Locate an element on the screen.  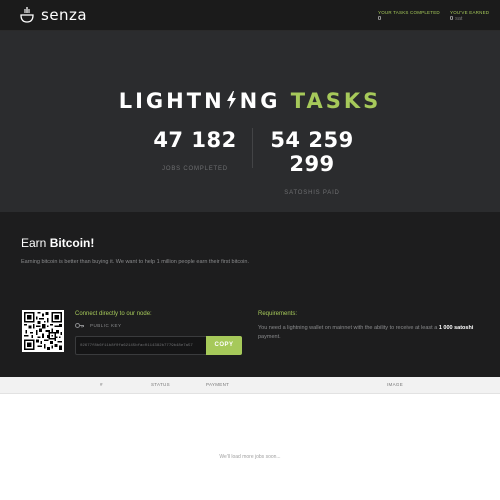
satoshis-paid-counter: 54 259 299 SATOSHIS PAID is located at coordinates (312, 162).